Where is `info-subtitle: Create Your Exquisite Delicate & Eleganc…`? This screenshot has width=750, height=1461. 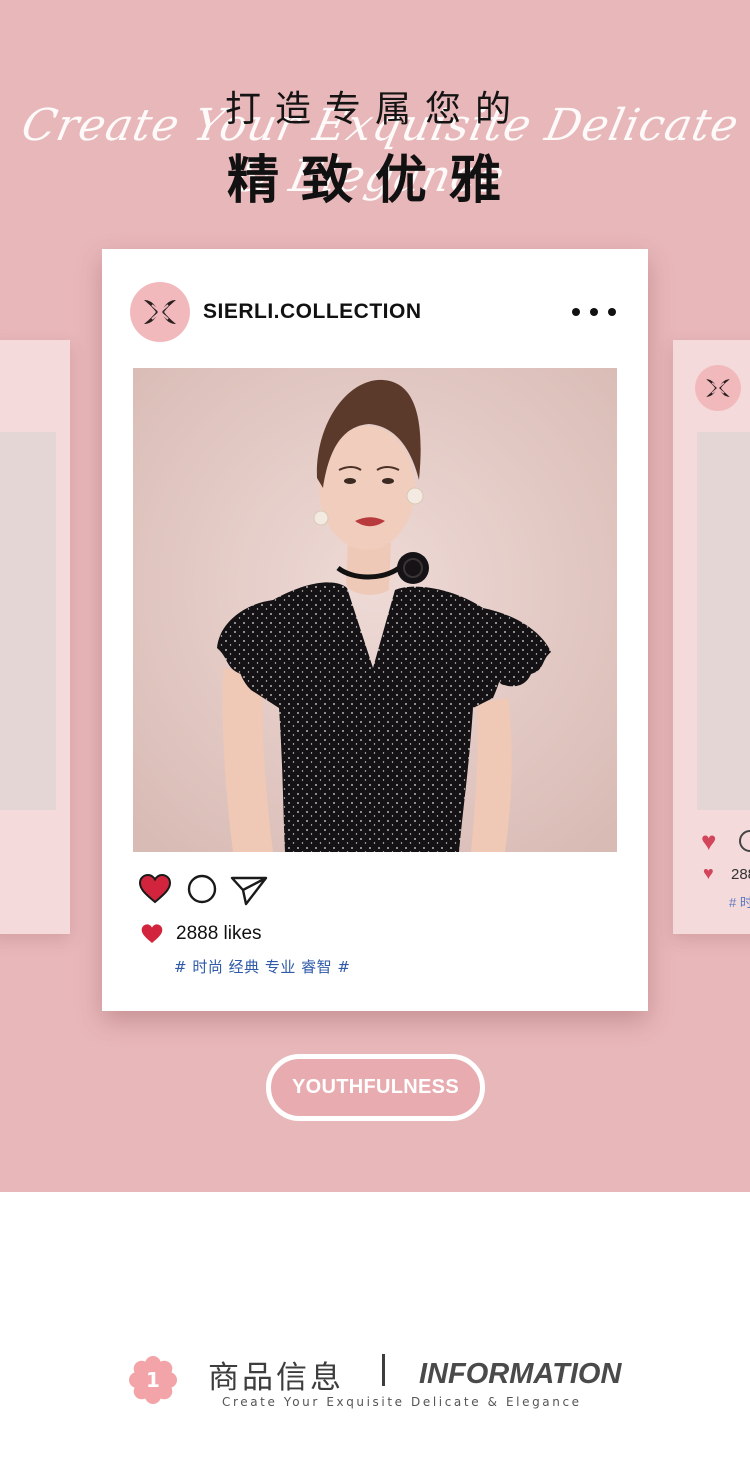 info-subtitle: Create Your Exquisite Delicate & Eleganc… is located at coordinates (402, 1402).